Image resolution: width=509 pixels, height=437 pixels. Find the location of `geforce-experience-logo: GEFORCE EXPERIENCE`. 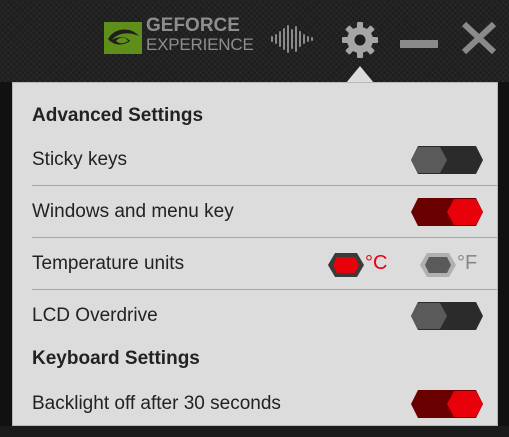

geforce-experience-logo: GEFORCE EXPERIENCE is located at coordinates (179, 37).